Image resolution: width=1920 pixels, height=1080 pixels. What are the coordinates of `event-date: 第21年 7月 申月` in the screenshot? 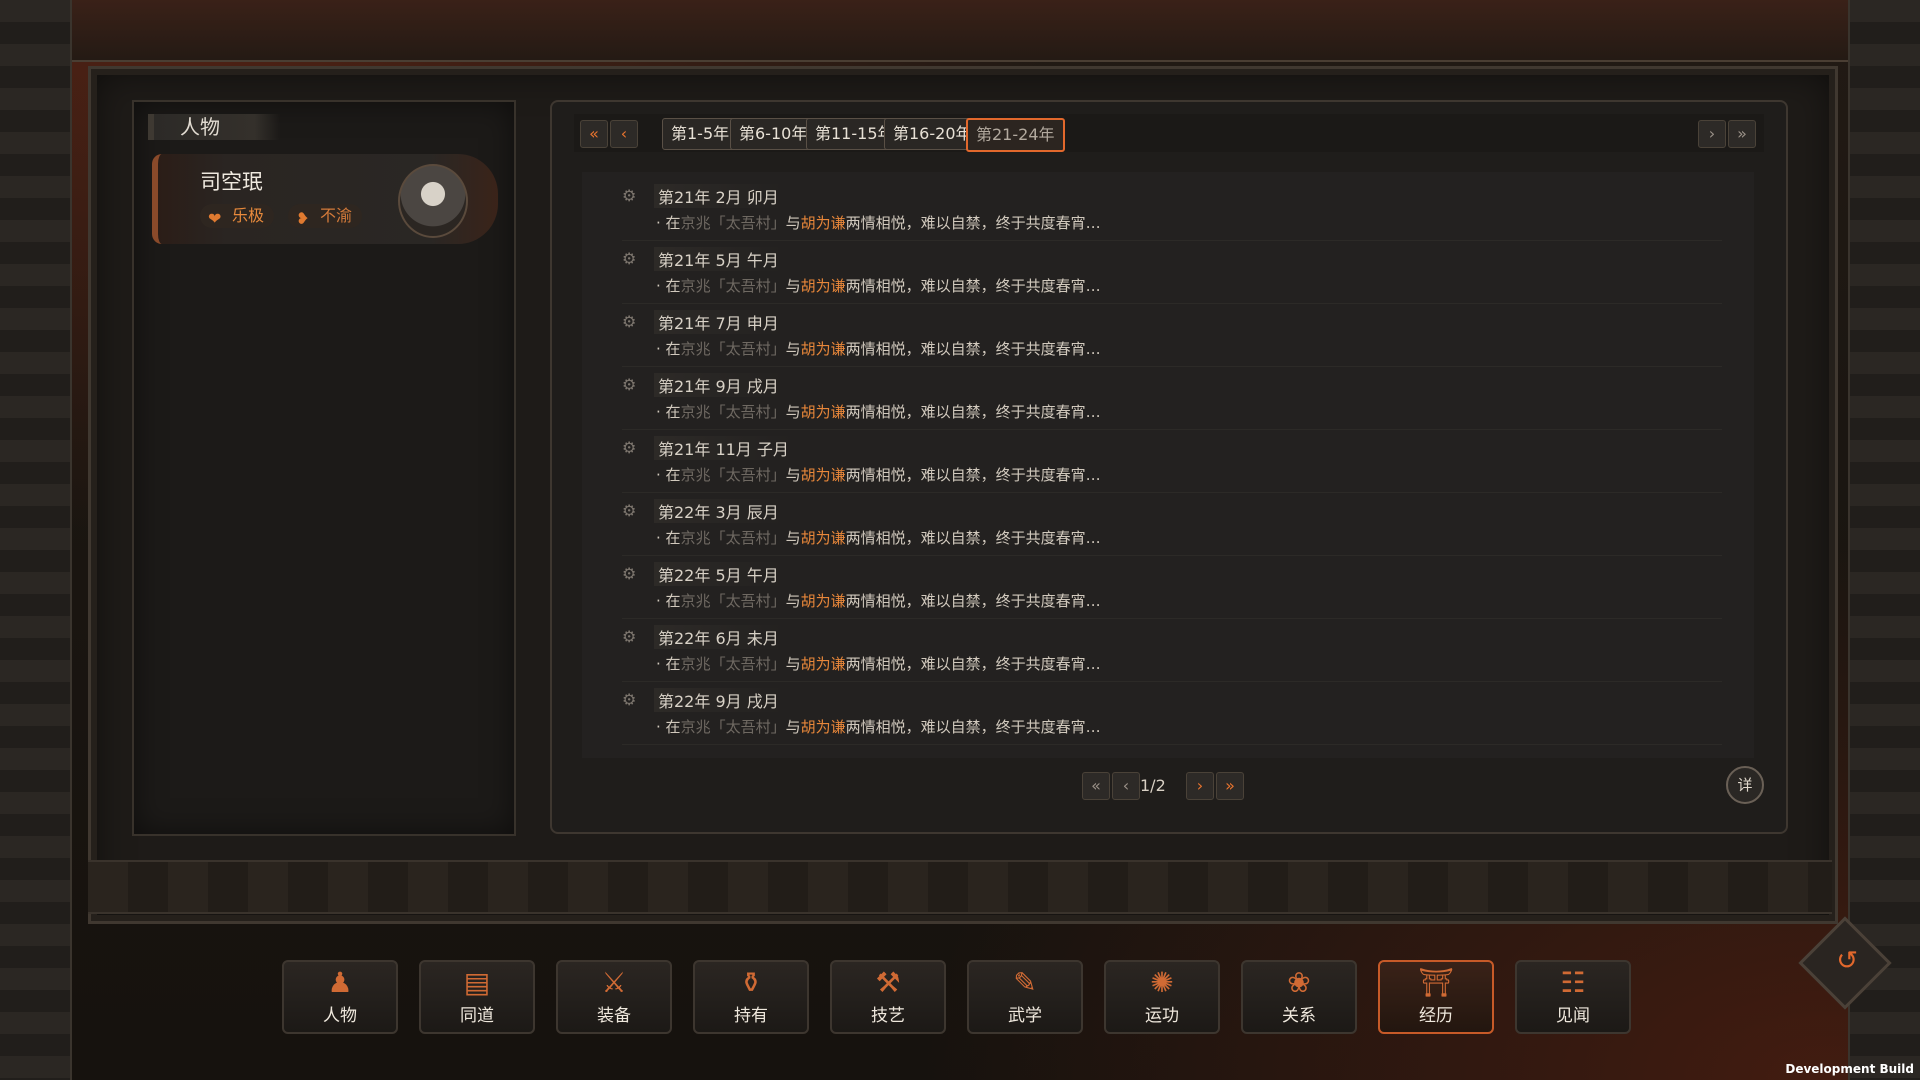 It's located at (718, 322).